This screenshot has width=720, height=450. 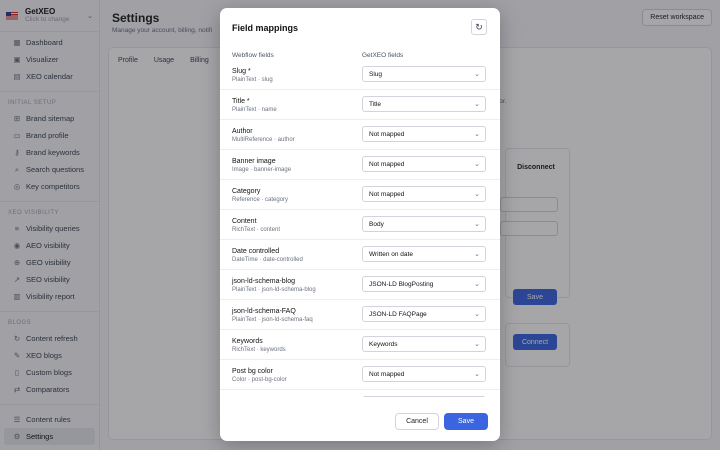 What do you see at coordinates (254, 161) in the screenshot?
I see `webflow-field-name: Banner image` at bounding box center [254, 161].